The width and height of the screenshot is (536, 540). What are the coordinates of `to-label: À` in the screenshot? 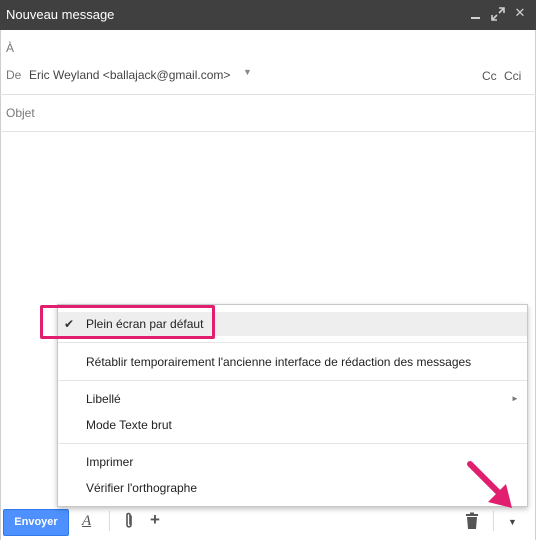 It's located at (10, 48).